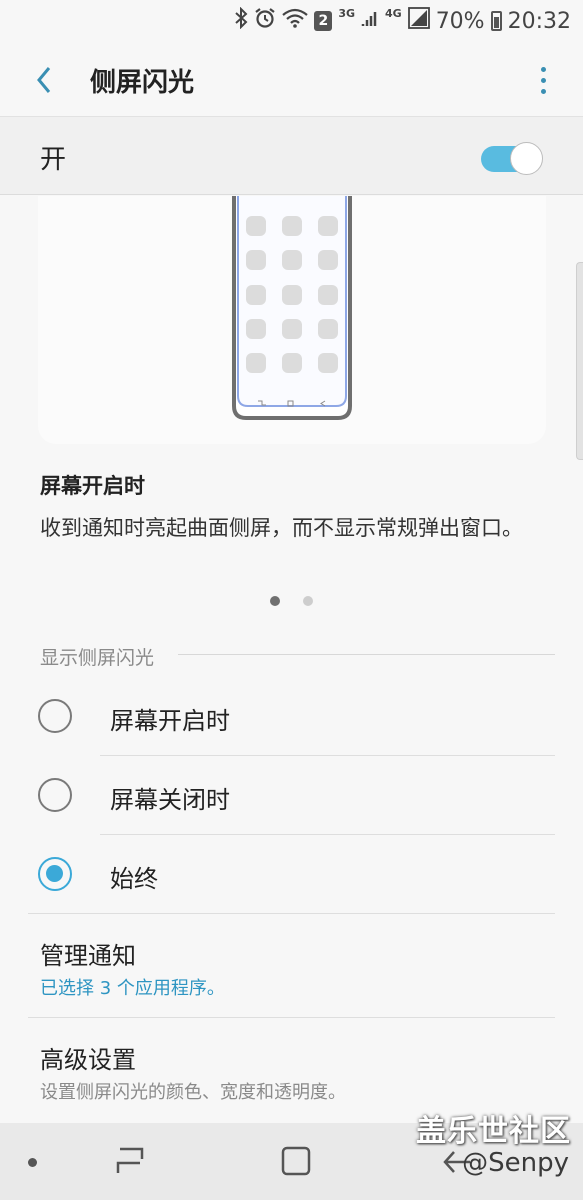 This screenshot has width=583, height=1200. Describe the element at coordinates (88, 956) in the screenshot. I see `manage-notifications-title: 管理通知` at that location.